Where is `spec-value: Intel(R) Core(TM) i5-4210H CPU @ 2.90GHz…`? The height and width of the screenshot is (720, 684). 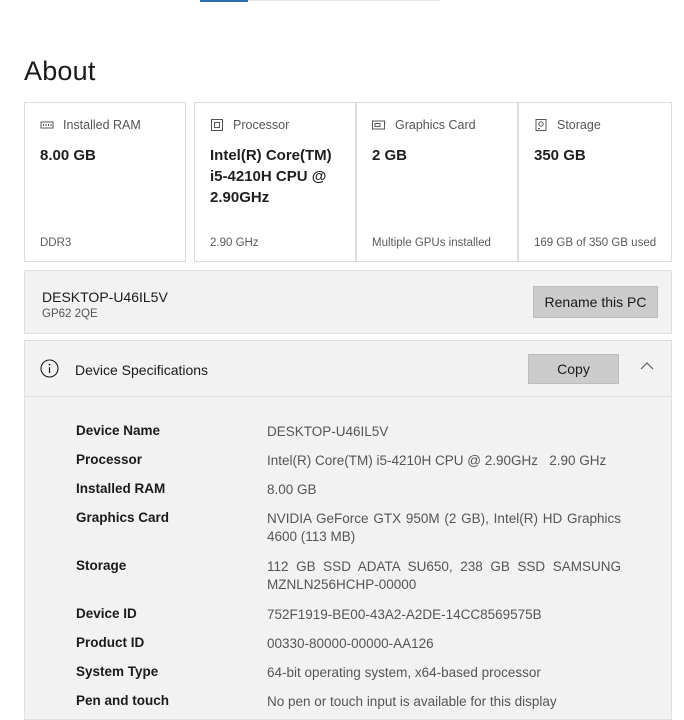
spec-value: Intel(R) Core(TM) i5-4210H CPU @ 2.90GHz… is located at coordinates (437, 460).